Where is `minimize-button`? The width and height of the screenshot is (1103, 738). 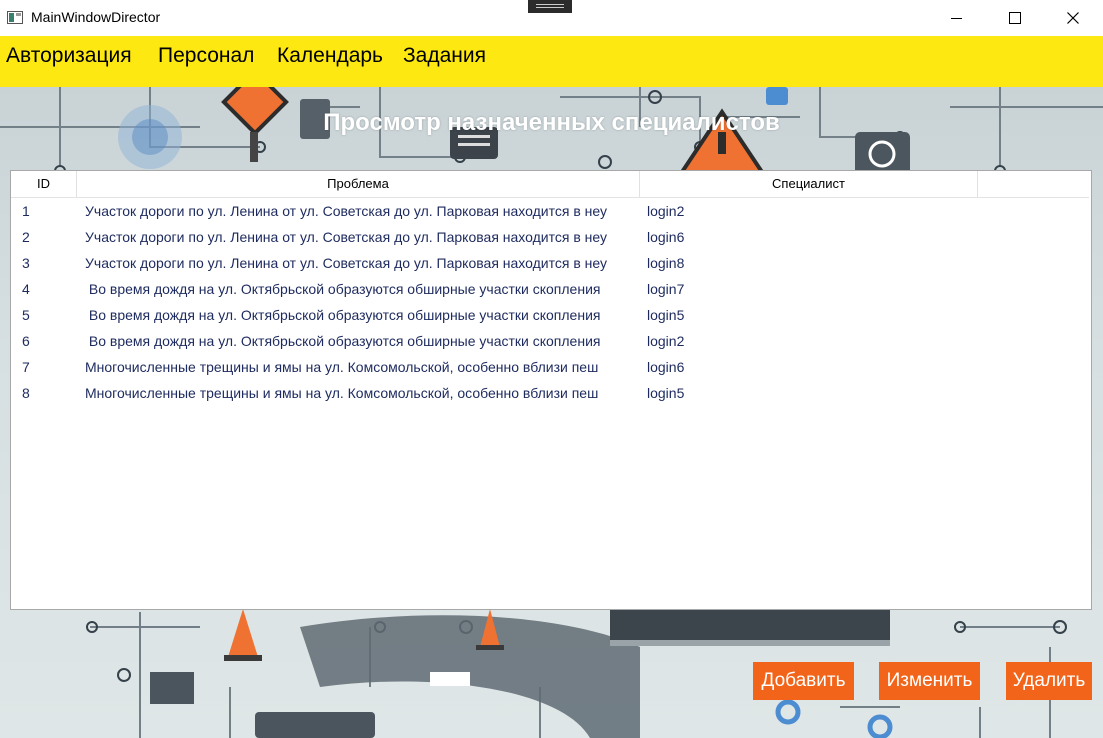
minimize-button is located at coordinates (957, 18).